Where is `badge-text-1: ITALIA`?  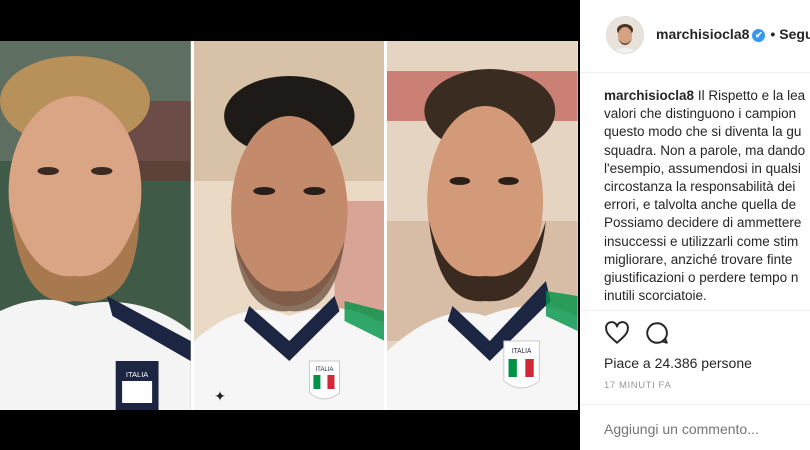 badge-text-1: ITALIA is located at coordinates (137, 374).